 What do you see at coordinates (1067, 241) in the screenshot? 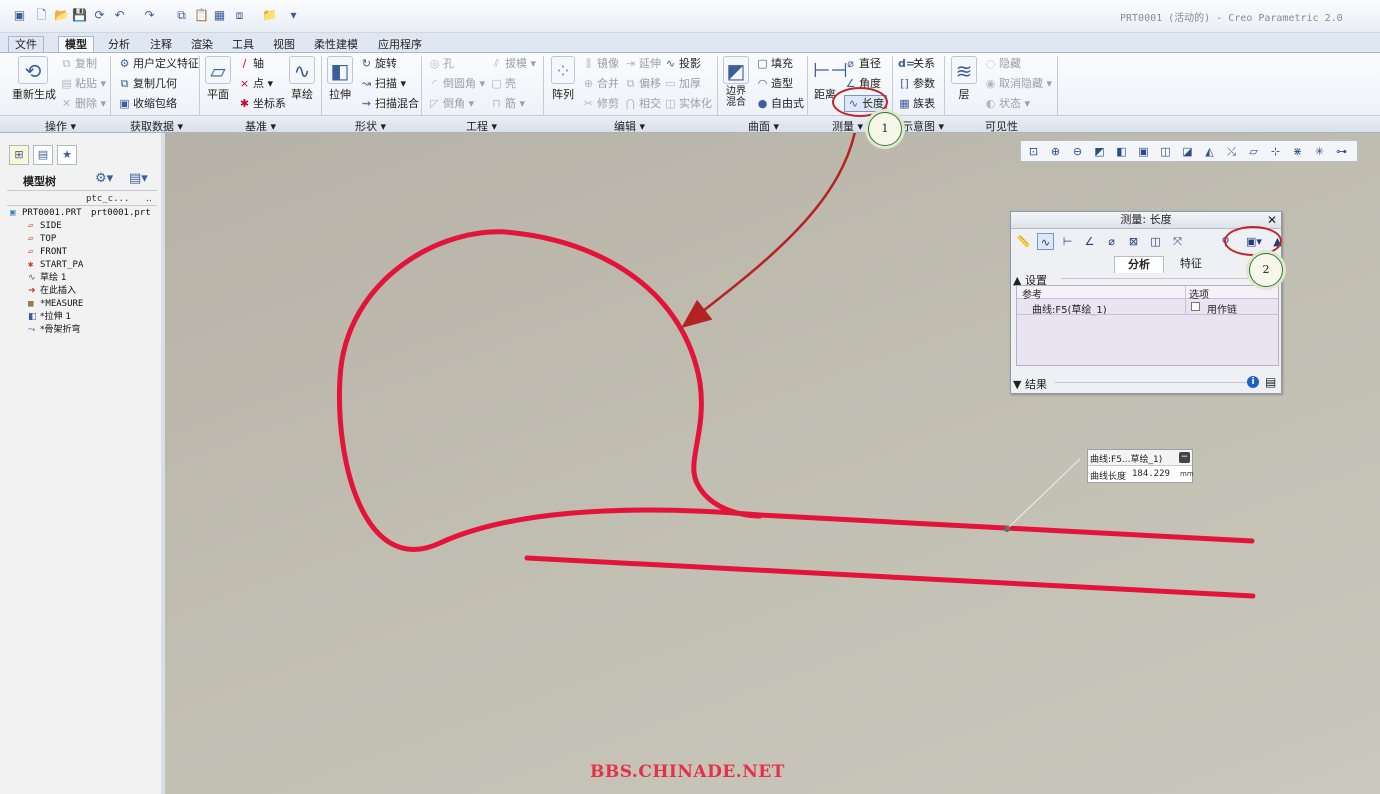
I see `measure-dimension-icon: ⊢` at bounding box center [1067, 241].